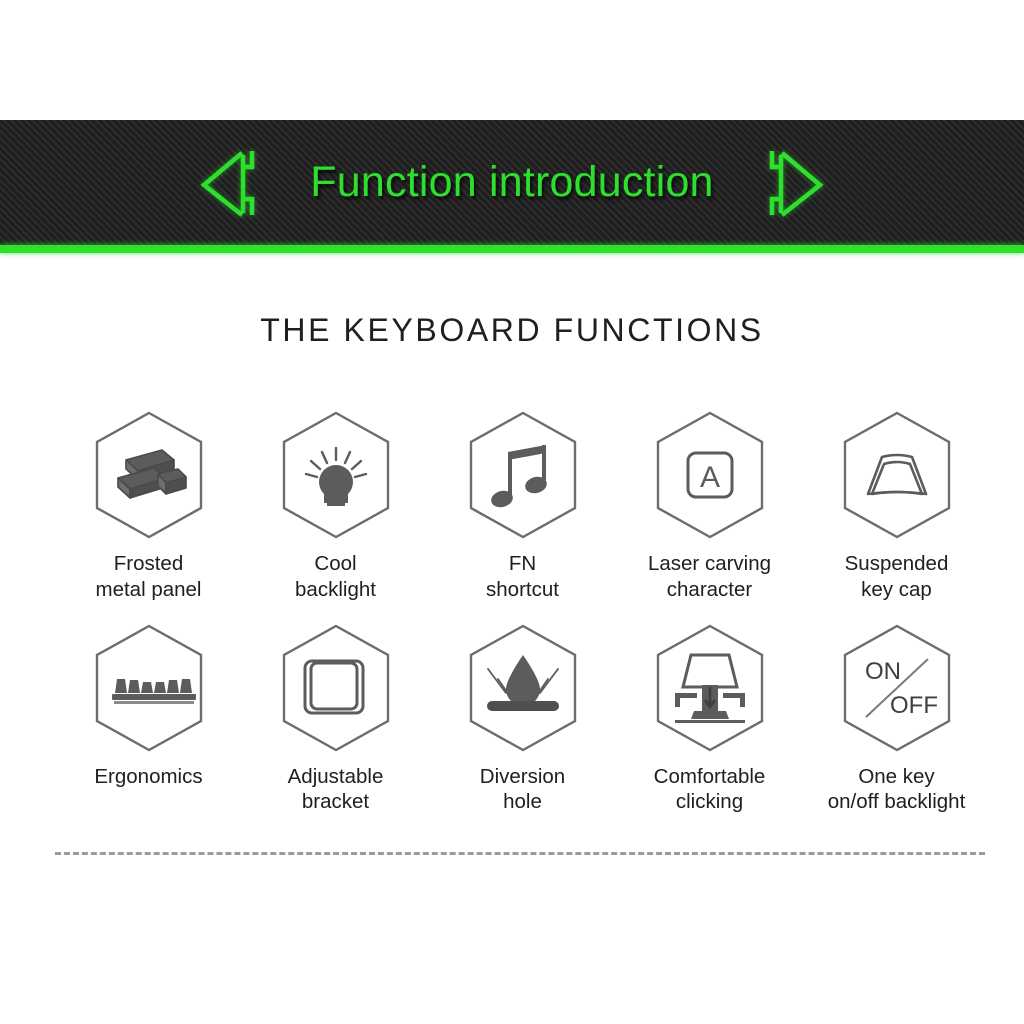 Image resolution: width=1024 pixels, height=1024 pixels. Describe the element at coordinates (148, 576) in the screenshot. I see `feature-label: Frosted metal panel` at that location.